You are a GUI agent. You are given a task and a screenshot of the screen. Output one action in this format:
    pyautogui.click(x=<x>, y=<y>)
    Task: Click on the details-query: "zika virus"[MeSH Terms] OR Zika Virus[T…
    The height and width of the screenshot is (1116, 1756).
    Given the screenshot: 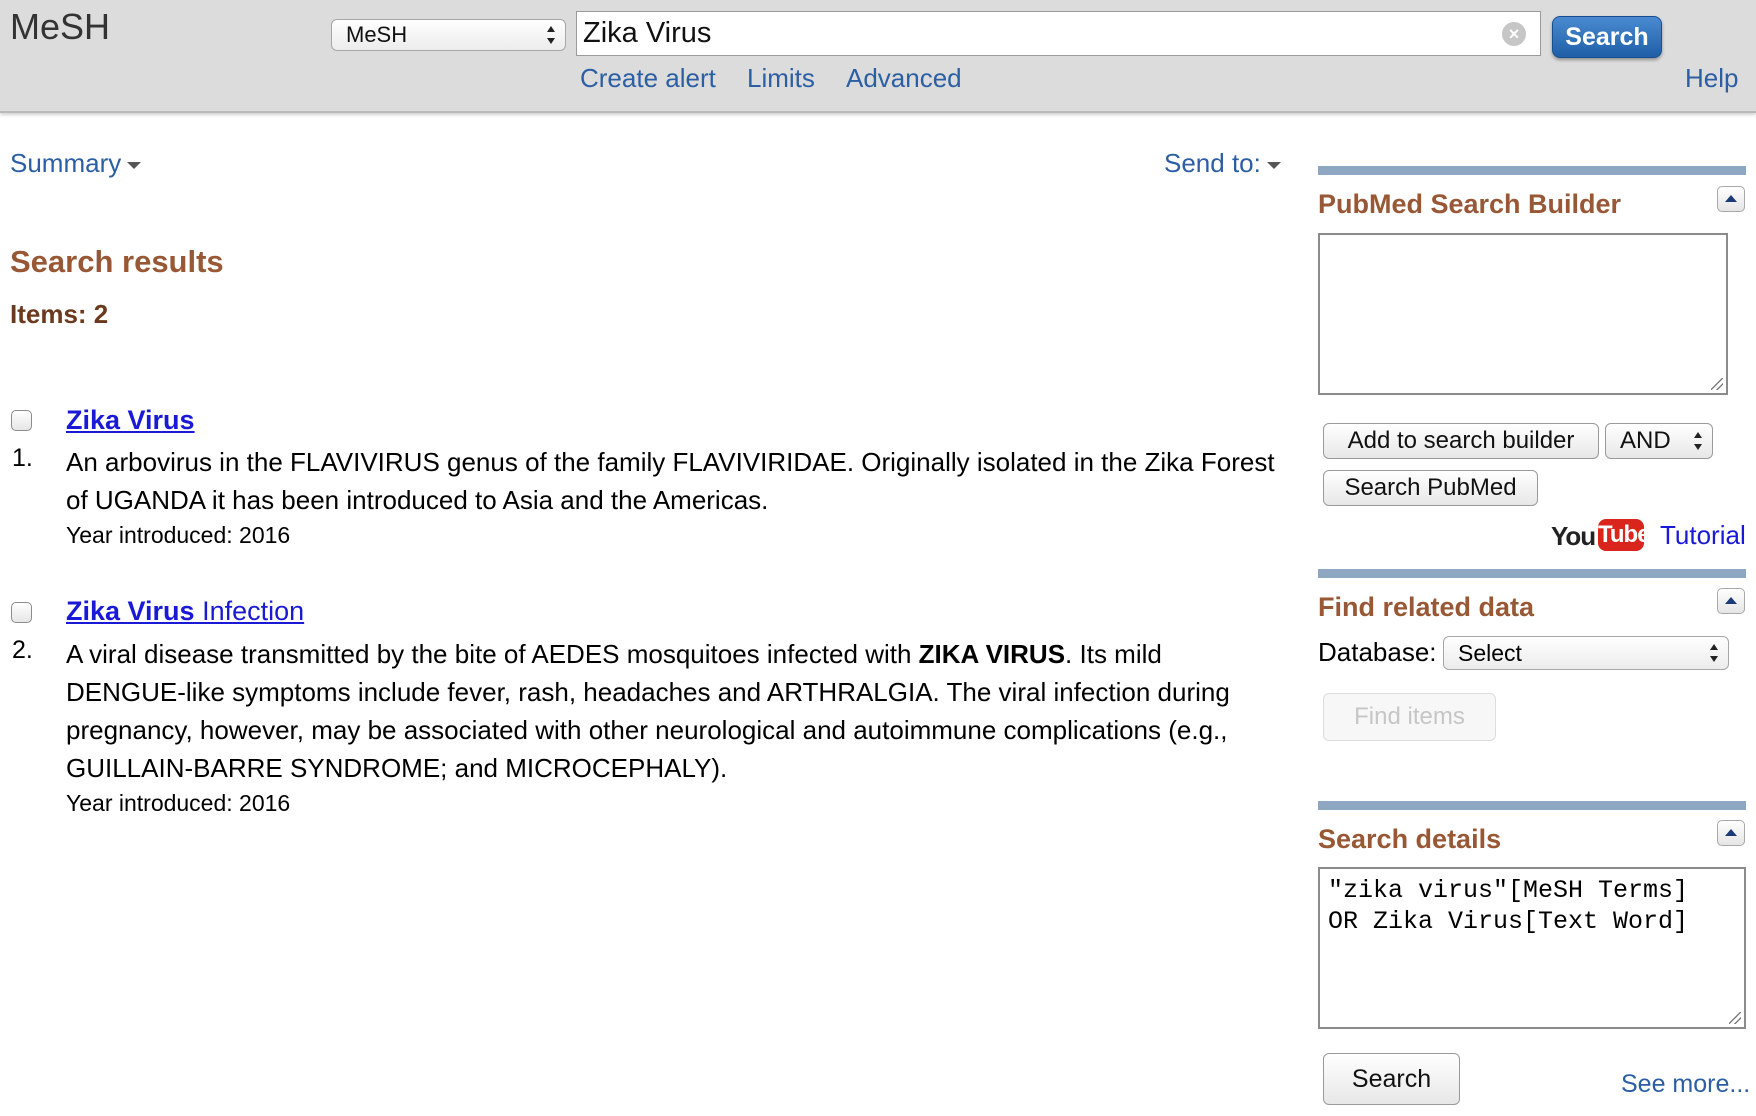 What is the action you would take?
    pyautogui.click(x=1508, y=906)
    